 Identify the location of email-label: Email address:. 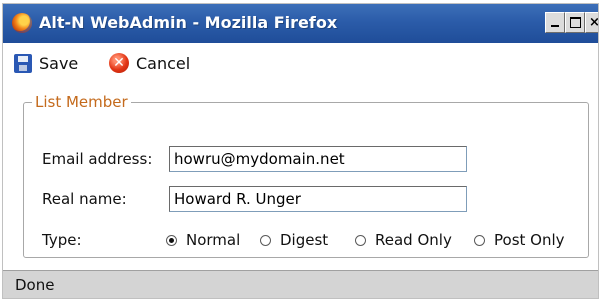
(97, 159).